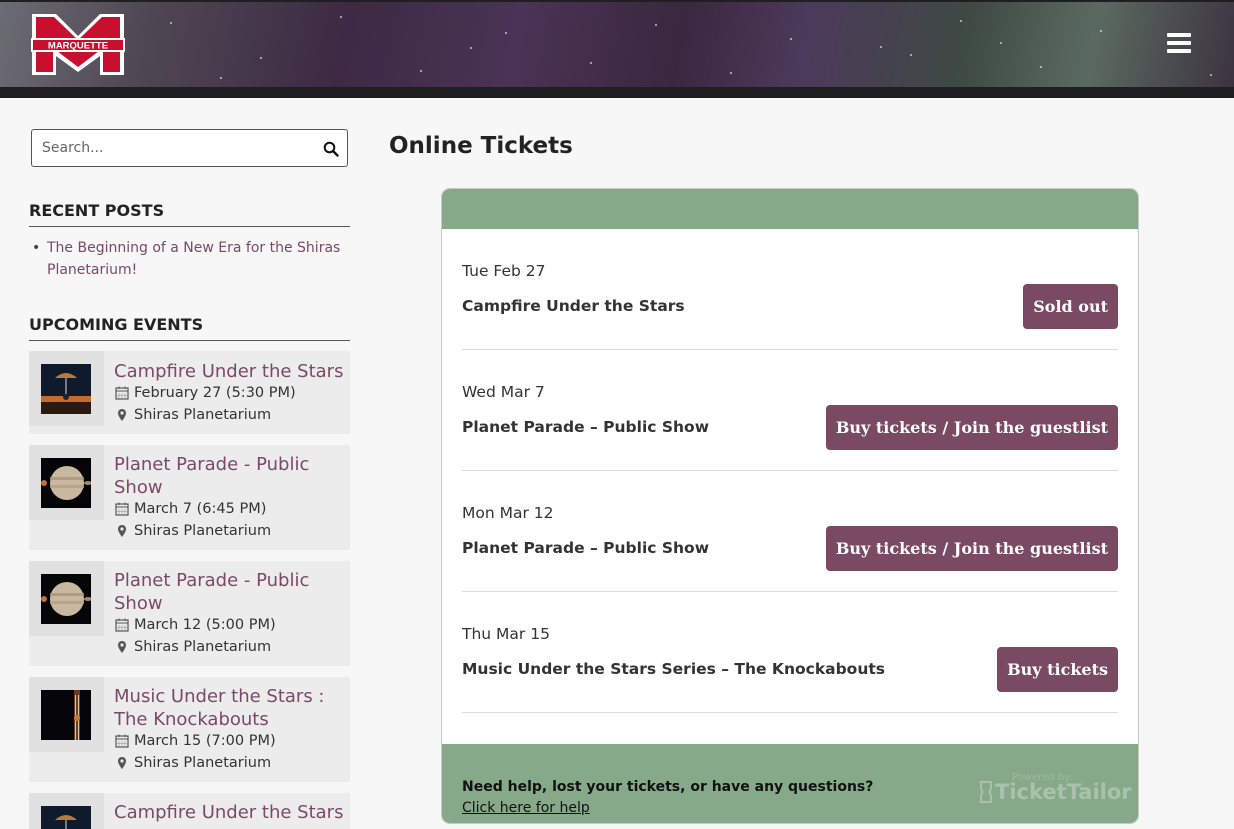  I want to click on event-card: Campfire Under the Stars, so click(189, 811).